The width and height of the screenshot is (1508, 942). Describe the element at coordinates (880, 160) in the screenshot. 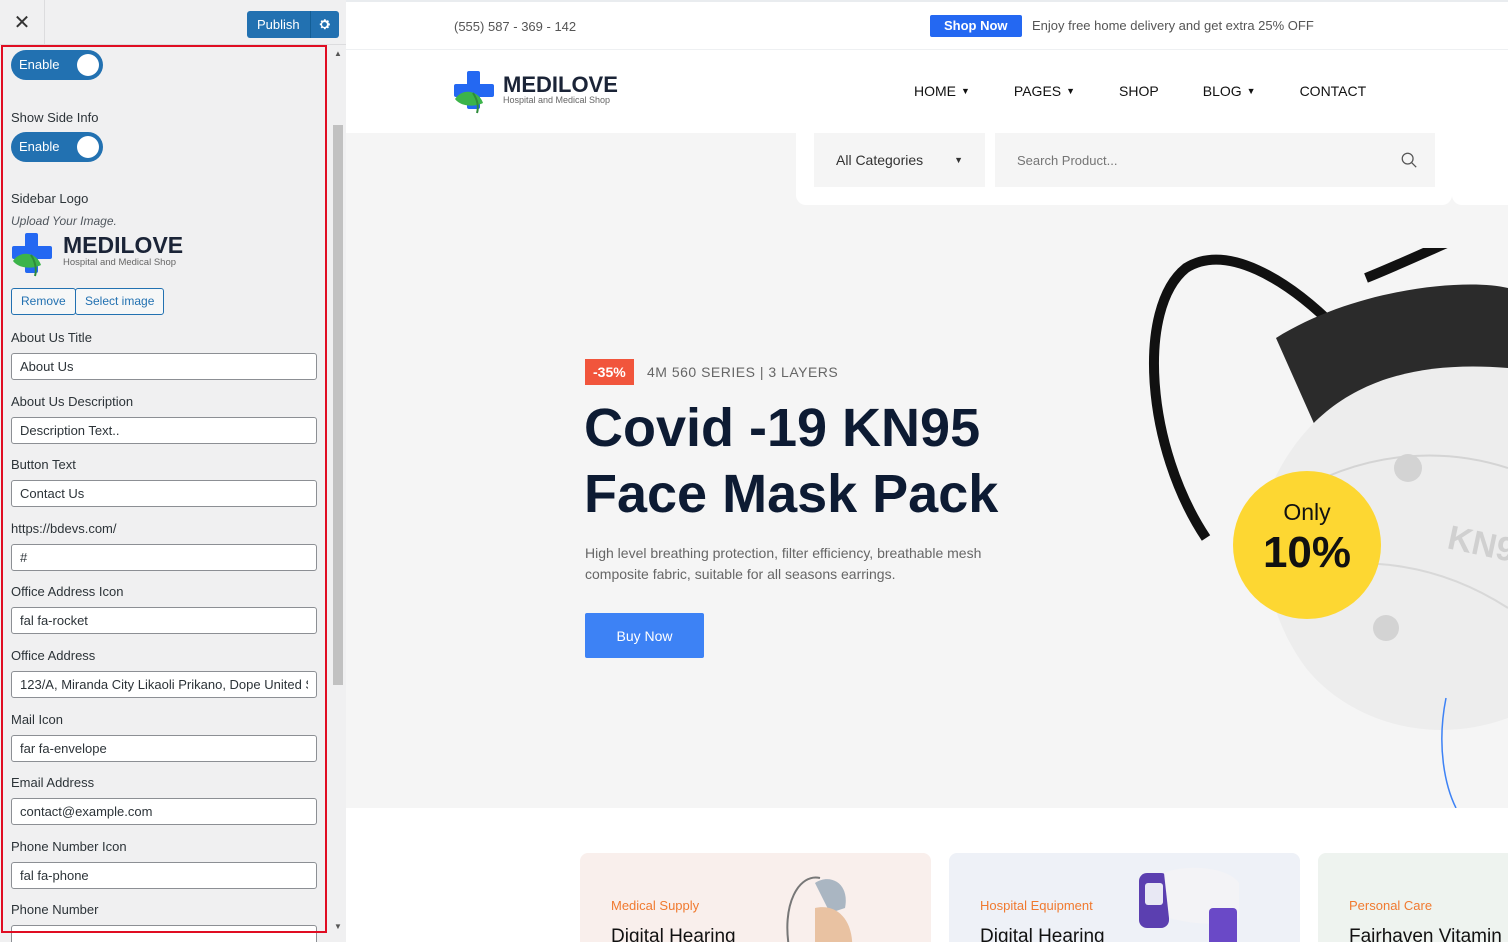

I see `category-select-value: All Categories` at that location.